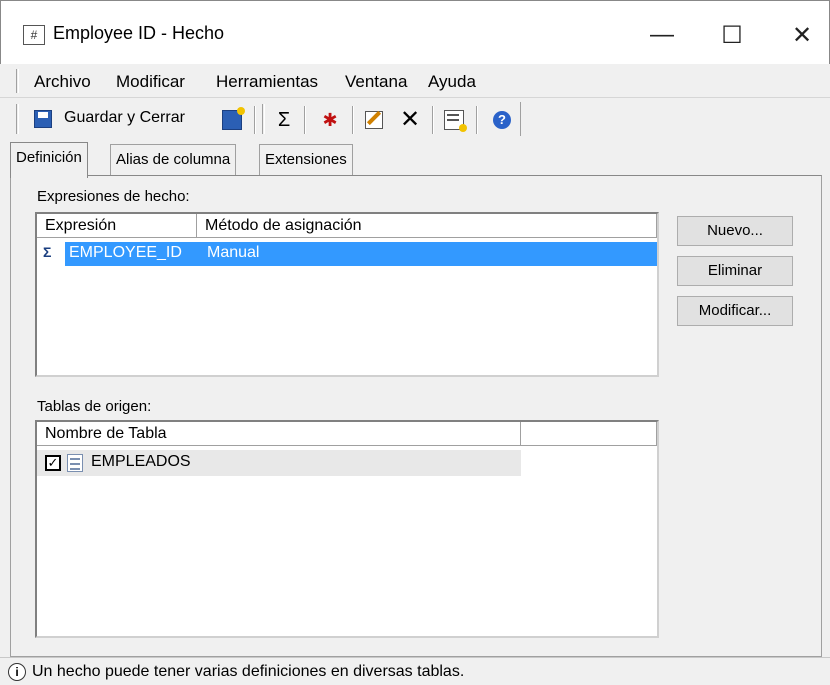 This screenshot has height=685, width=830. What do you see at coordinates (173, 160) in the screenshot?
I see `tab-alias-columna: Alias de columna` at bounding box center [173, 160].